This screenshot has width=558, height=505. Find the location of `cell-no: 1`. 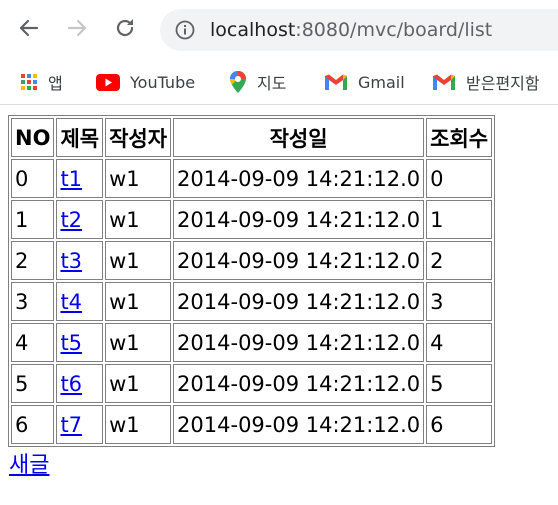

cell-no: 1 is located at coordinates (33, 219).